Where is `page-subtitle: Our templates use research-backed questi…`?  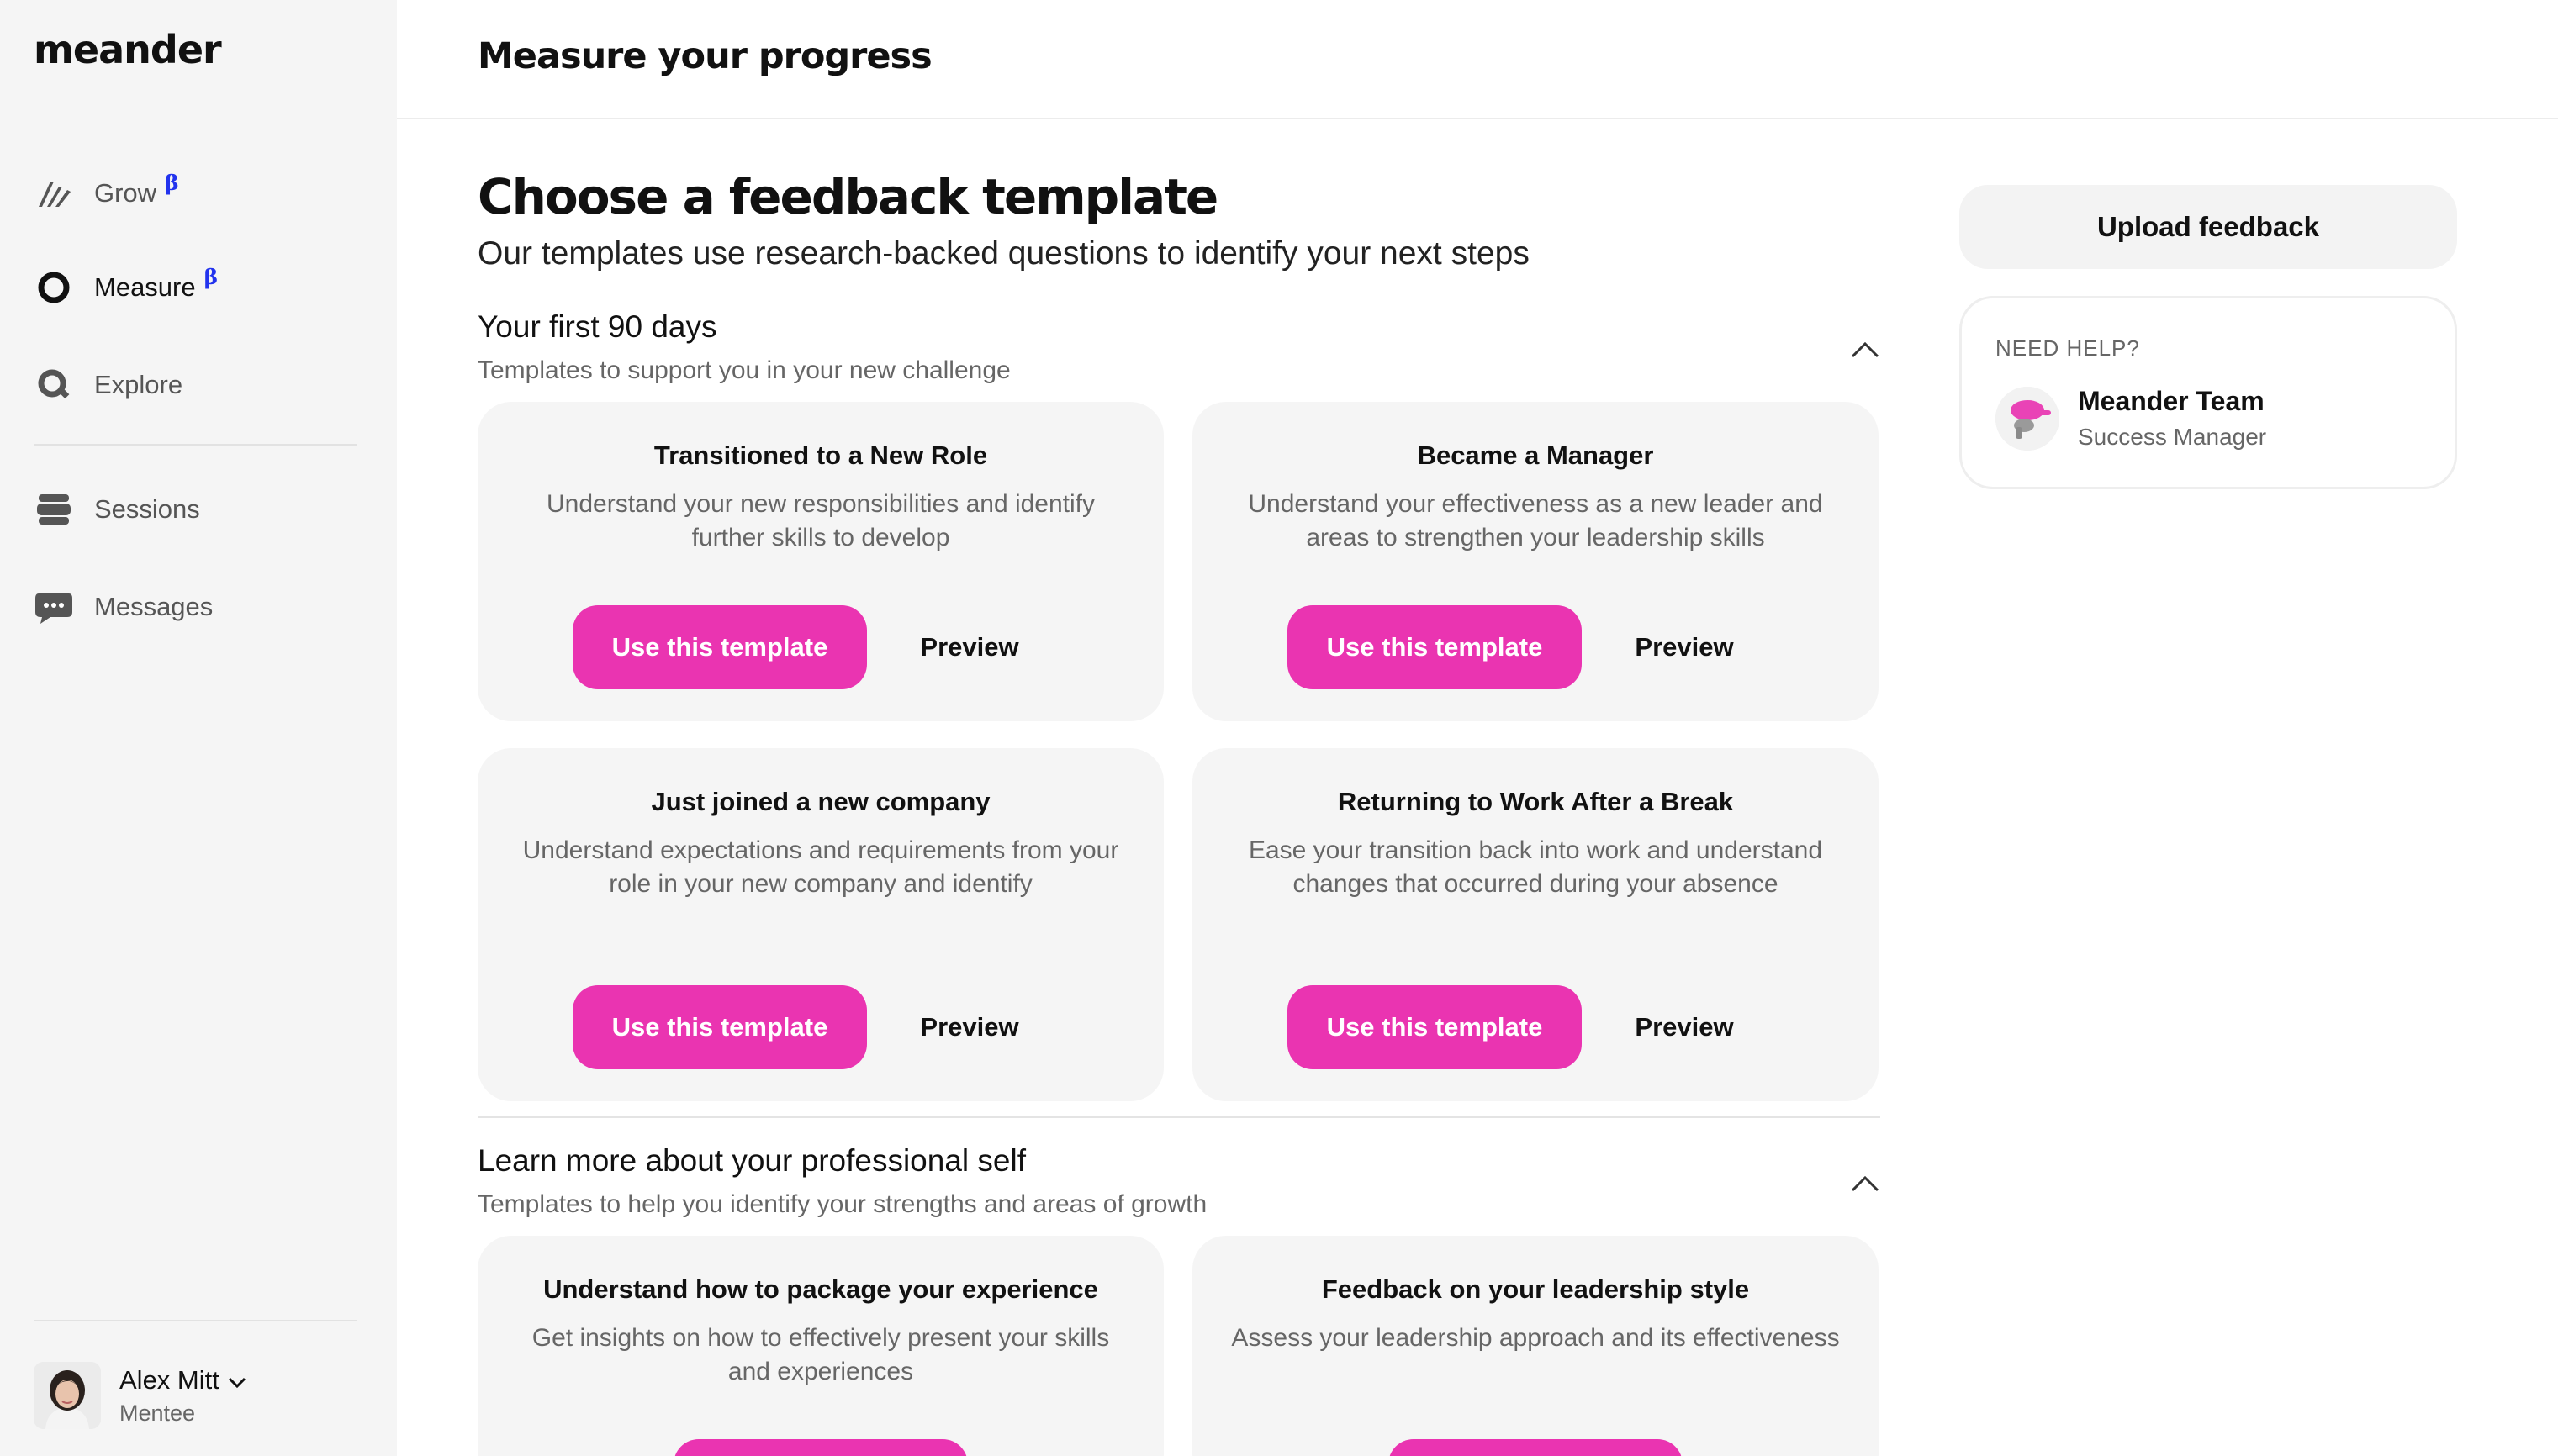
page-subtitle: Our templates use research-backed questi… is located at coordinates (1004, 254).